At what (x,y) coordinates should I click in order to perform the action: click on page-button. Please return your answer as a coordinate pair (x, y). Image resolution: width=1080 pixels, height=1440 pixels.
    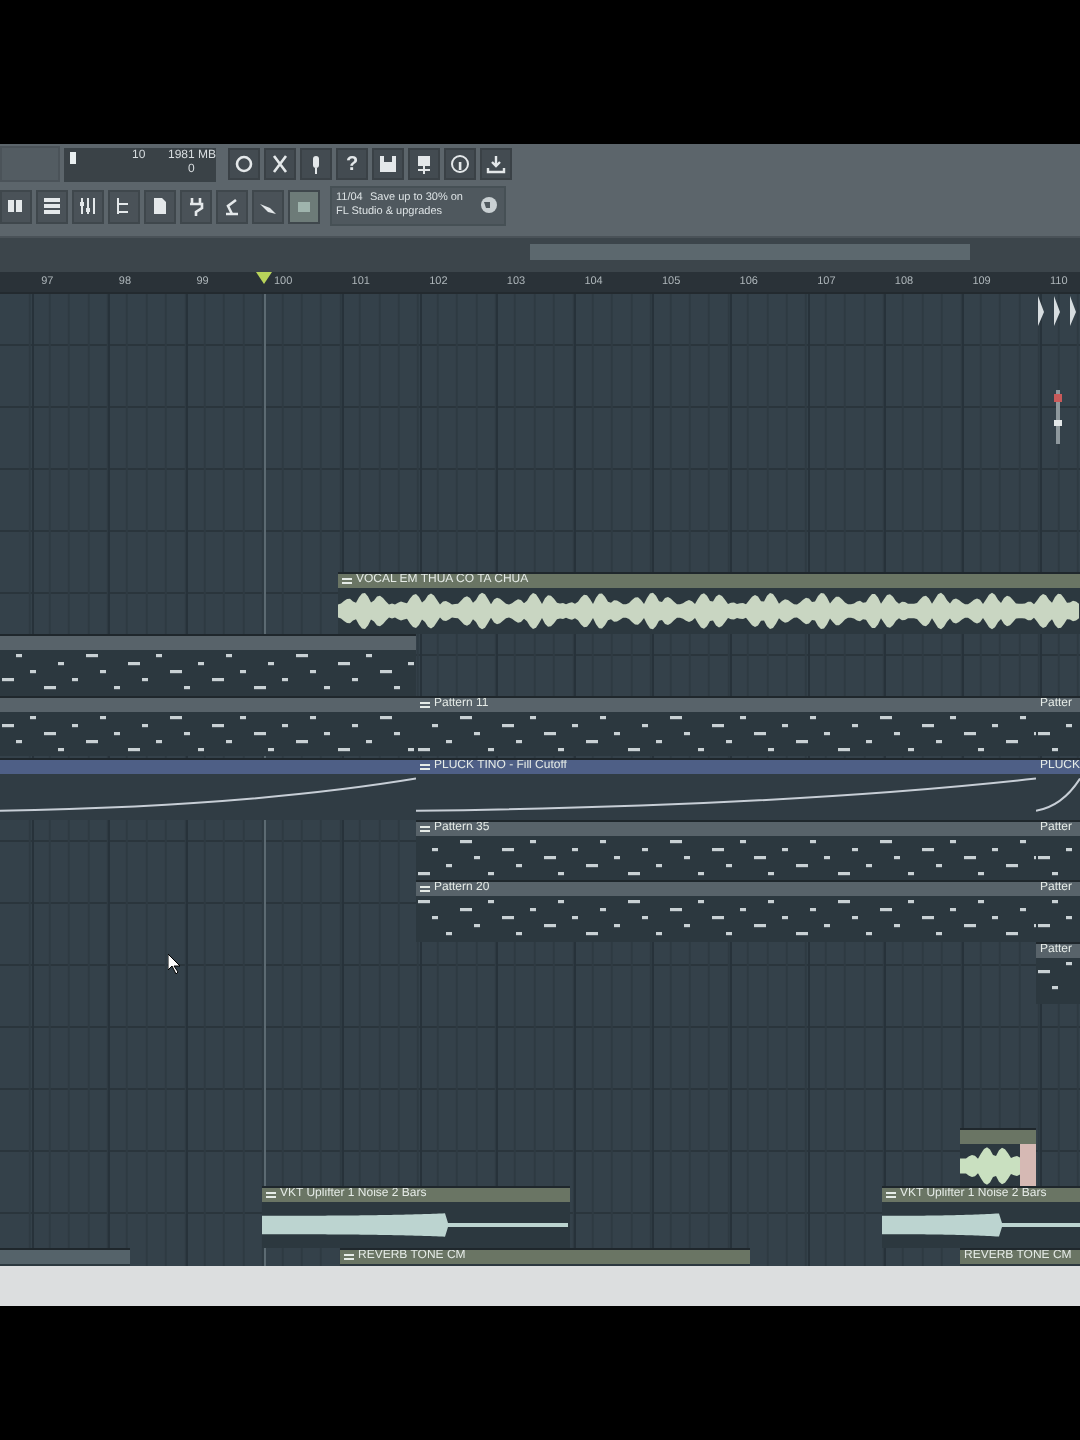
    Looking at the image, I should click on (160, 206).